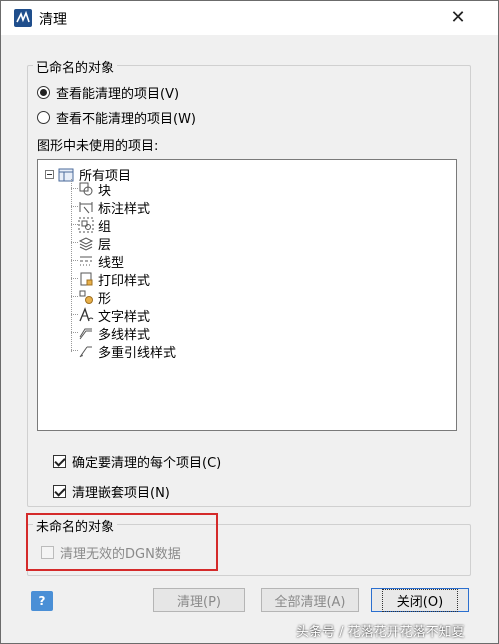 The width and height of the screenshot is (499, 644). I want to click on tree-item-label: 文字样式, so click(124, 317).